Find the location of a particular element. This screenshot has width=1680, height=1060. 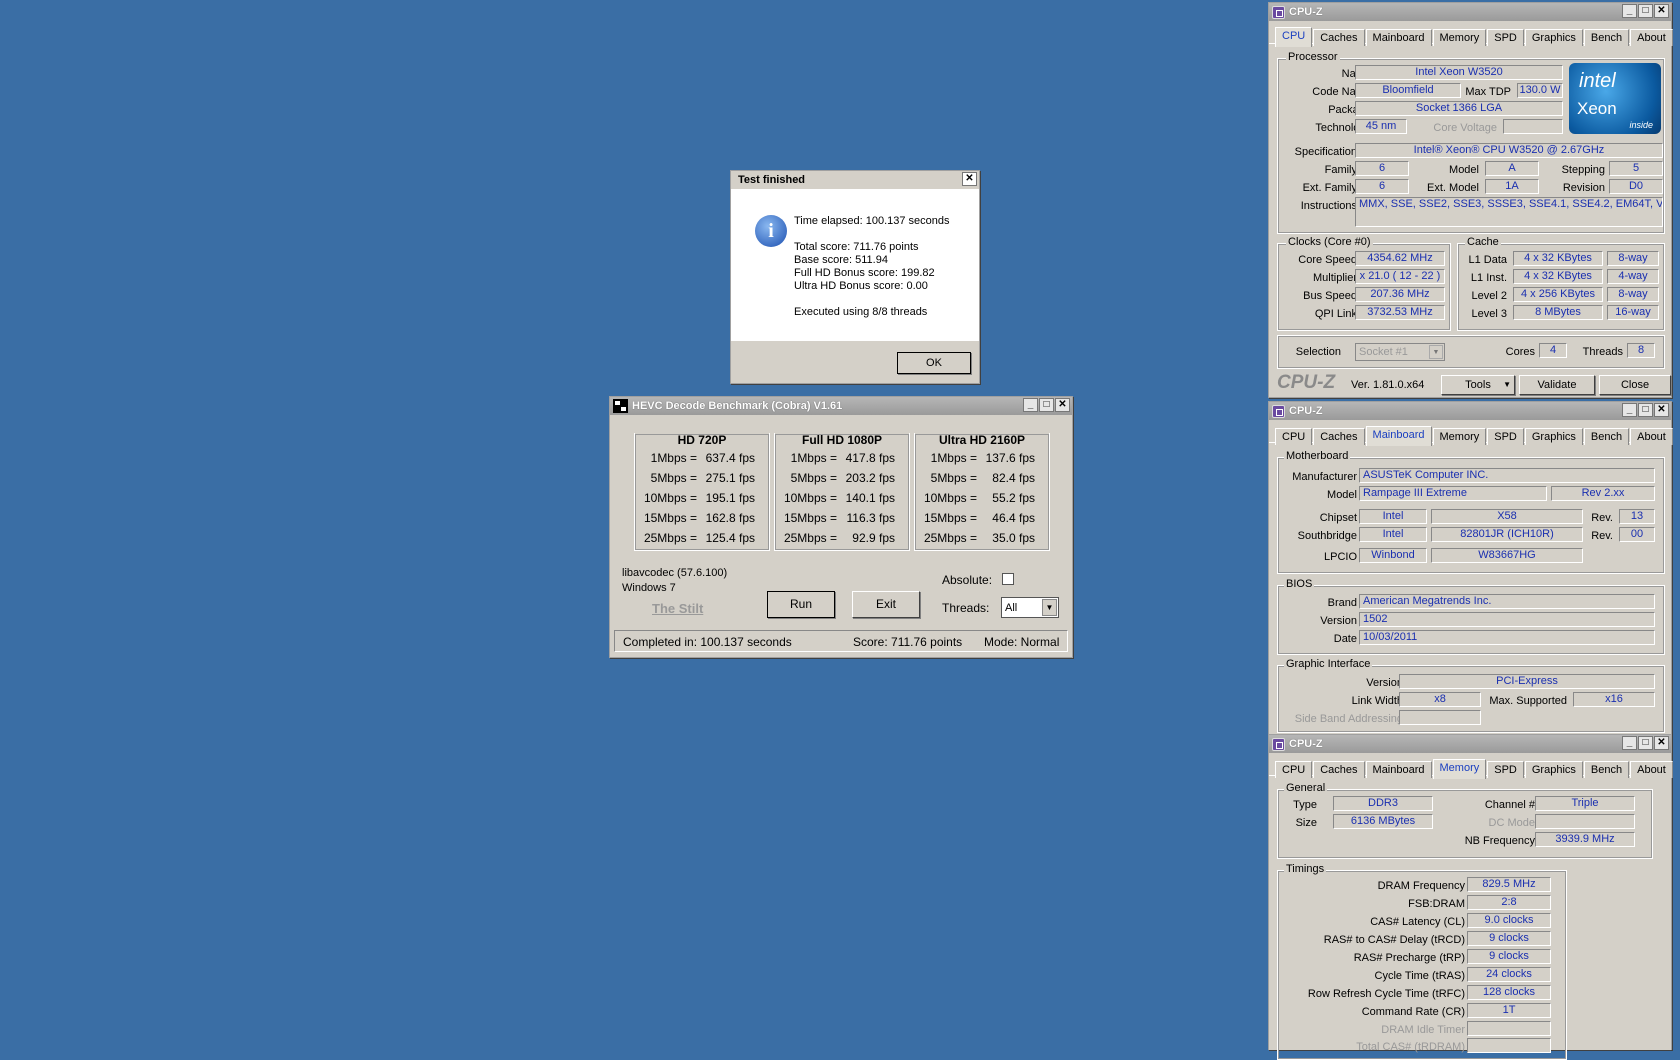

rate-label: 1Mbps = is located at coordinates (673, 458).